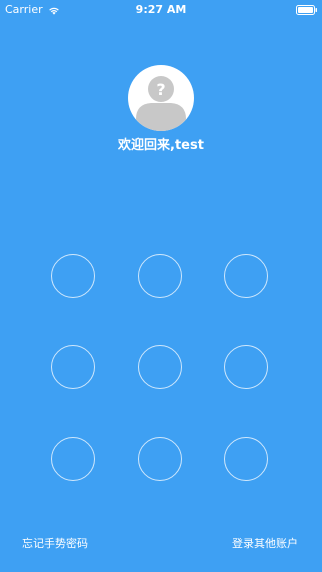 The width and height of the screenshot is (322, 572). I want to click on forgot-gesture-password-link: 忘记手势密码, so click(55, 544).